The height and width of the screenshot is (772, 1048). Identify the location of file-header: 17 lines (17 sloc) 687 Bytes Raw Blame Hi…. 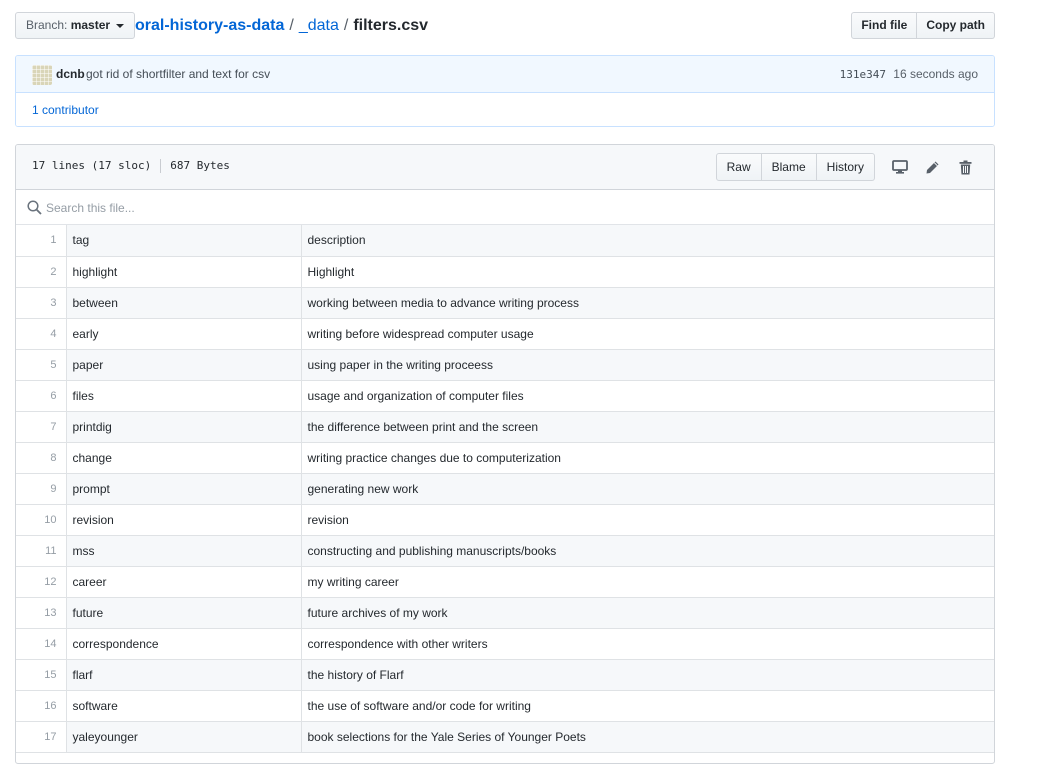
(505, 167).